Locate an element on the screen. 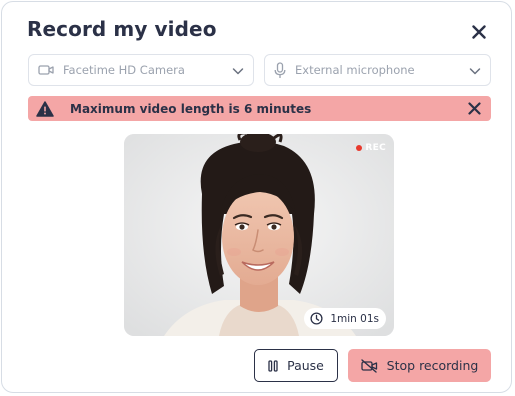 The height and width of the screenshot is (396, 515). elapsed-time-badge: 1min 01s is located at coordinates (345, 318).